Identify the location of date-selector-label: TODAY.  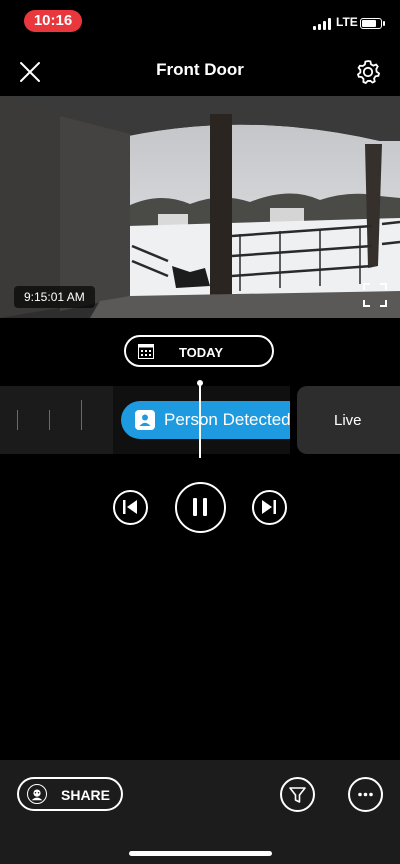
(201, 352).